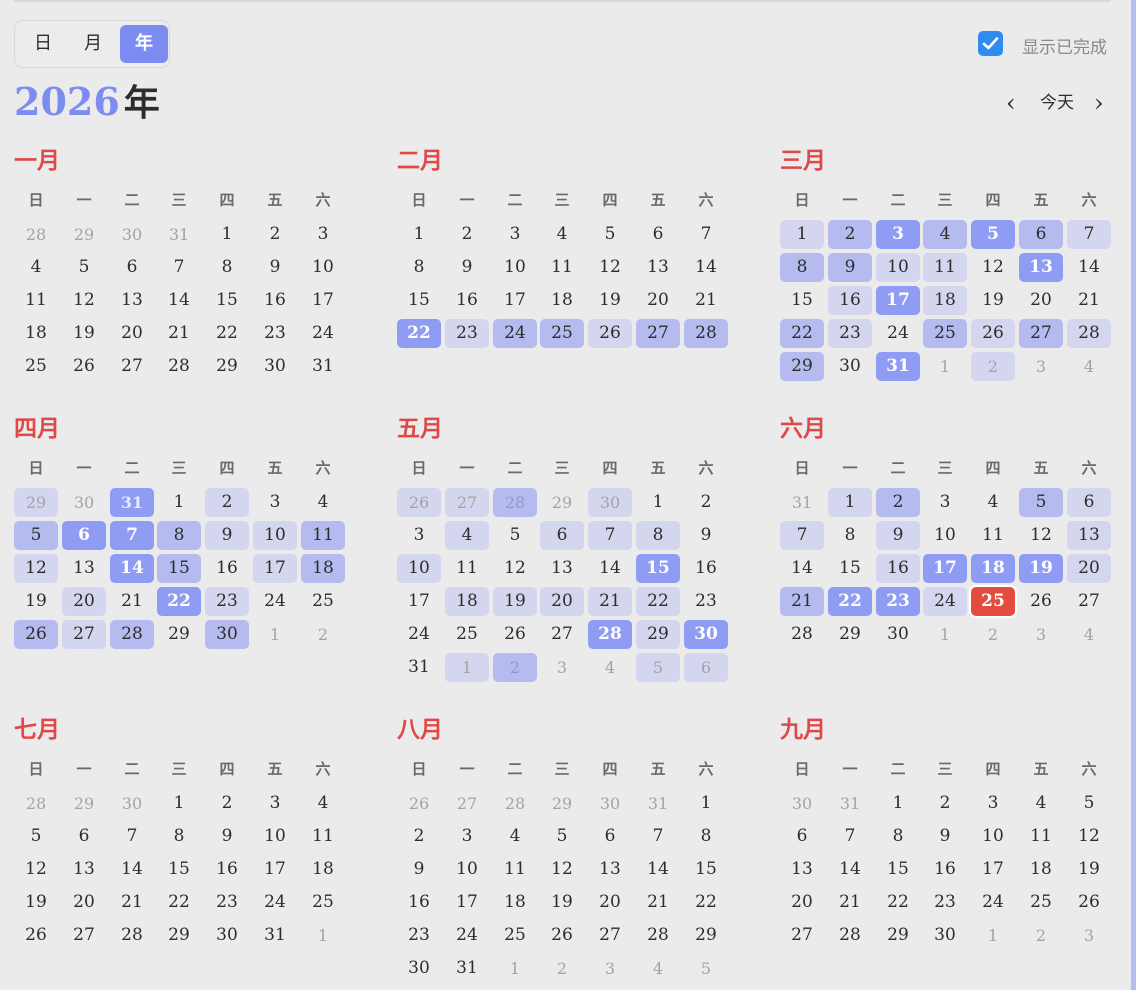 This screenshot has width=1136, height=990. I want to click on month-title: 一月, so click(37, 161).